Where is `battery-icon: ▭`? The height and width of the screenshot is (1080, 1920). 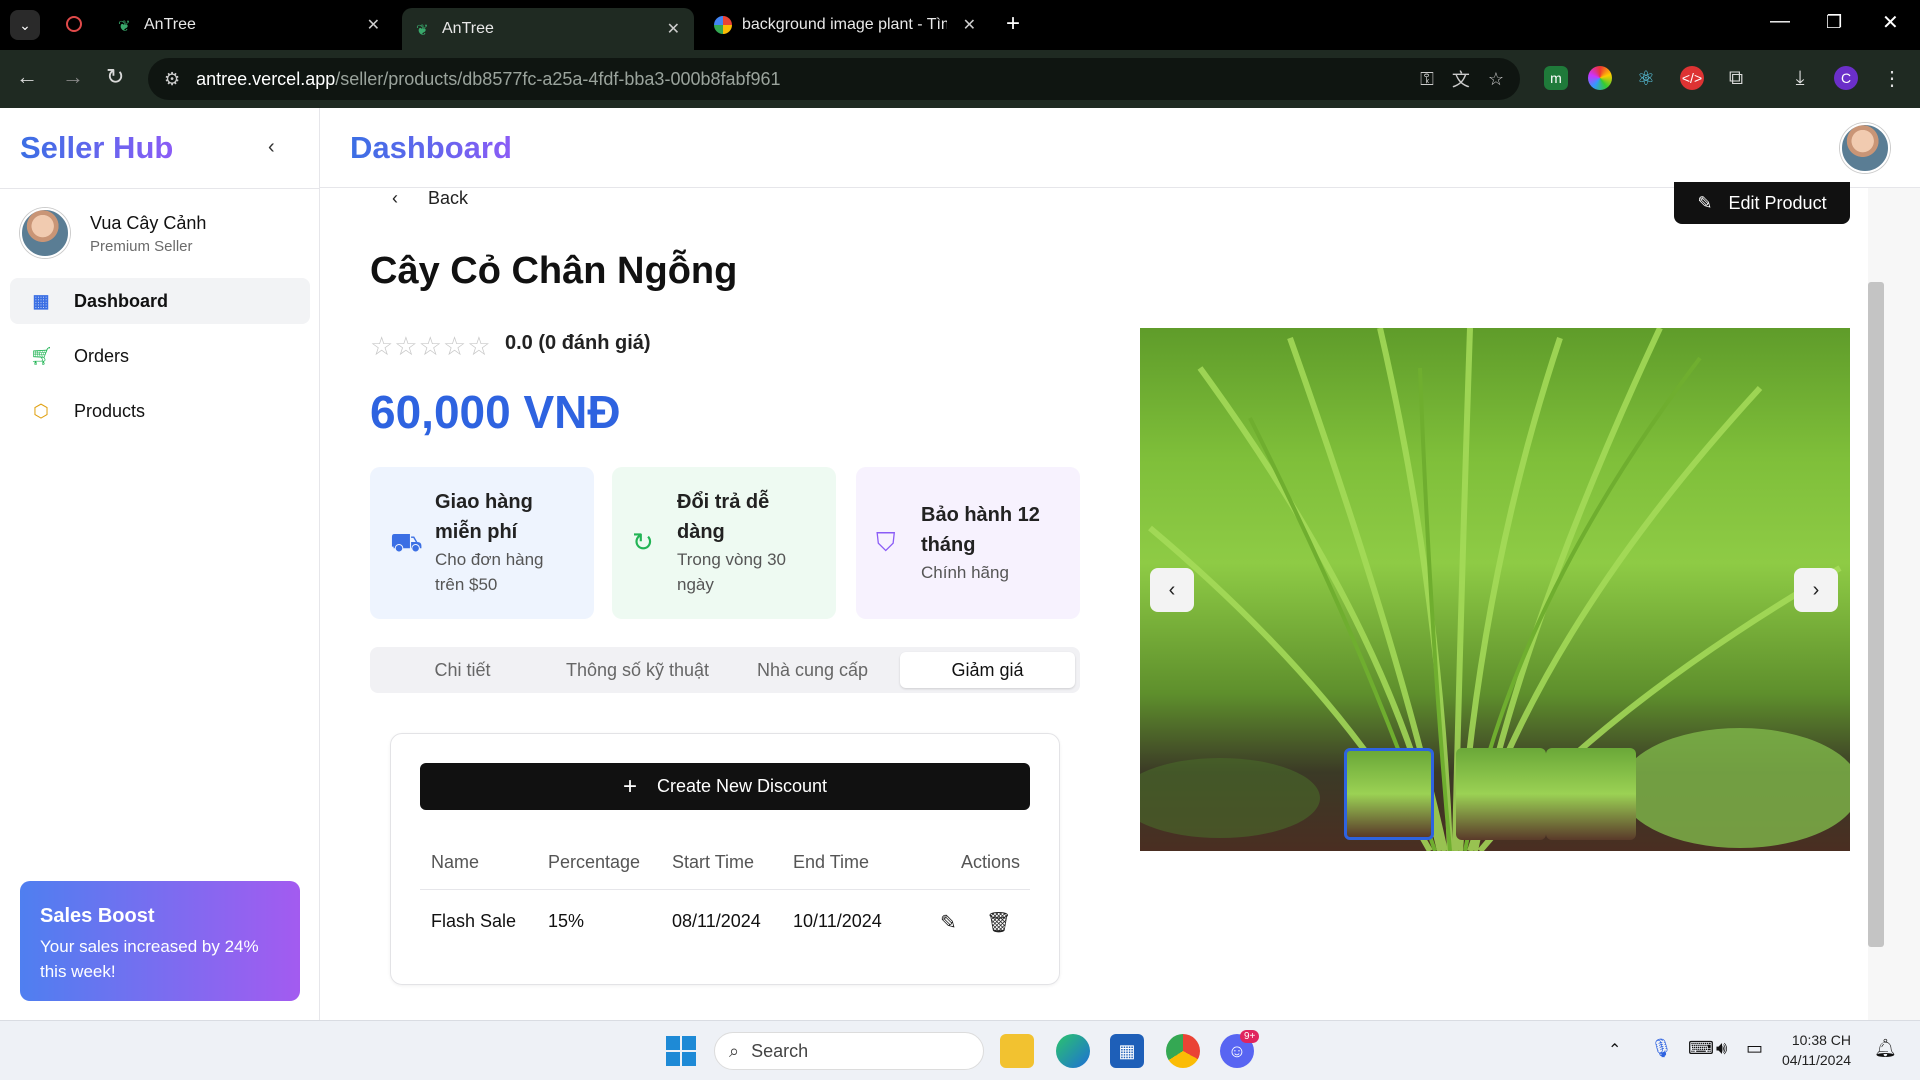 battery-icon: ▭ is located at coordinates (1754, 1048).